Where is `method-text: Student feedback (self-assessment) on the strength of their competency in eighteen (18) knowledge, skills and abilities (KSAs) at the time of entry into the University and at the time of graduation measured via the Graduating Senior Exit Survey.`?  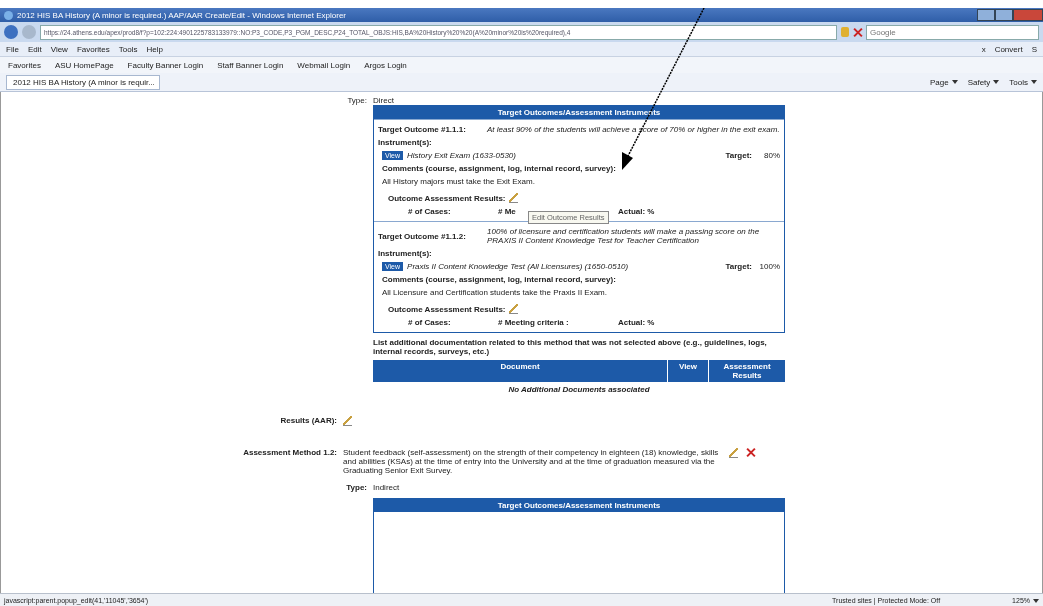
method-text: Student feedback (self-assessment) on the strength of their competency in eighteen (18) knowledge, skills and abilities (KSAs) at the time of entry into the University and at the time of graduation measured via the Graduating Senior Exit Survey. is located at coordinates (531, 461).